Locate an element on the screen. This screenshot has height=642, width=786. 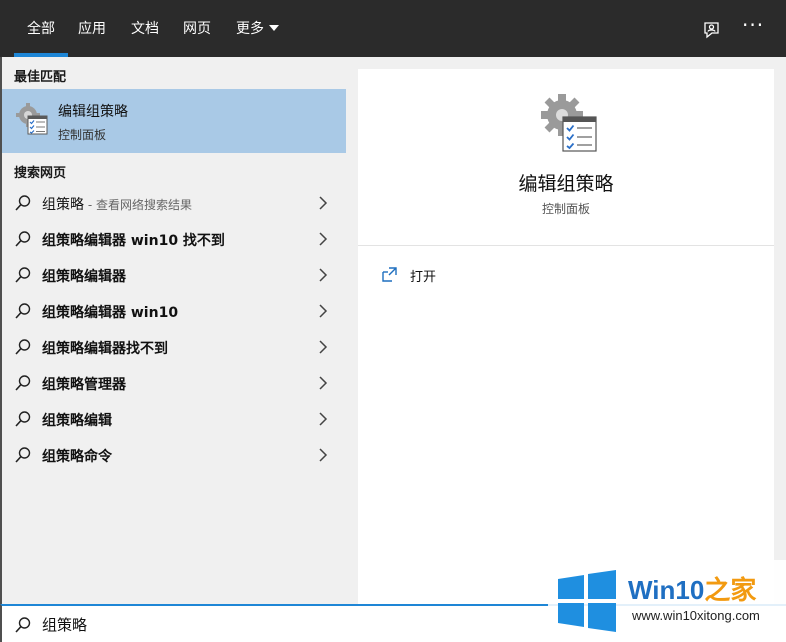
best-match-item: 编辑组策略 控制面板 is located at coordinates (174, 121).